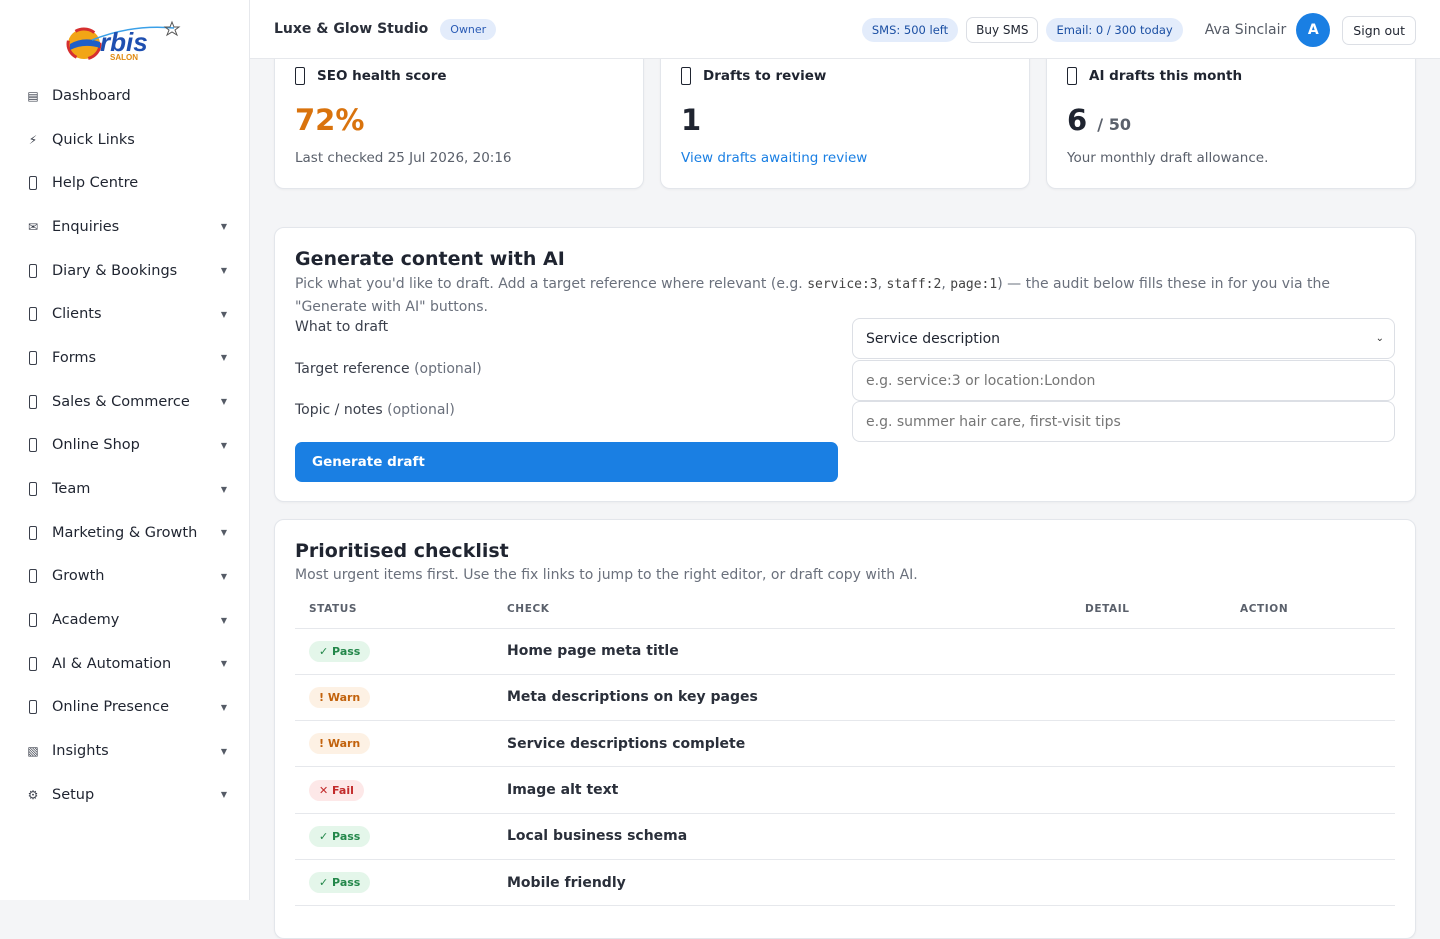  I want to click on sidebar-item-sales-commerce: Sales & Commerce ▼, so click(124, 402).